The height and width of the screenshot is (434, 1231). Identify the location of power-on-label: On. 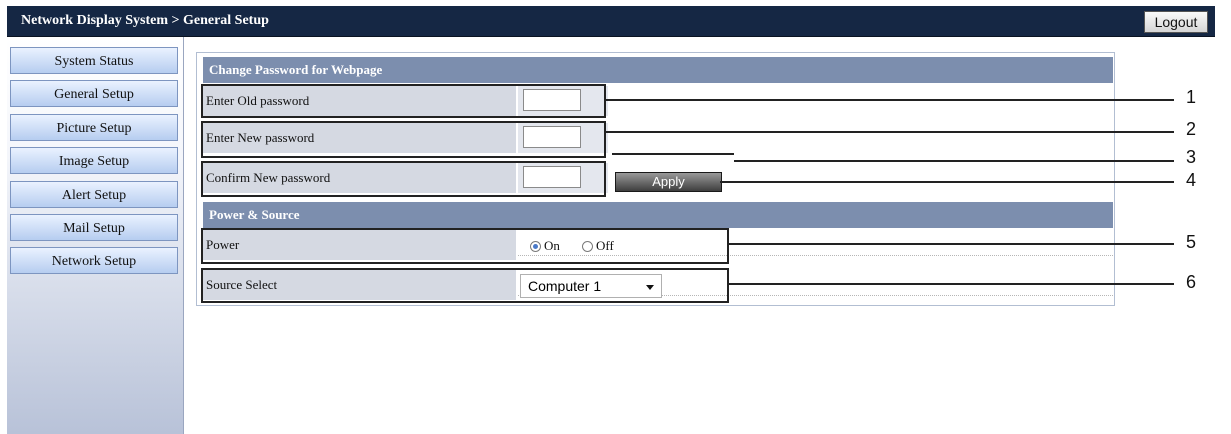
(552, 245).